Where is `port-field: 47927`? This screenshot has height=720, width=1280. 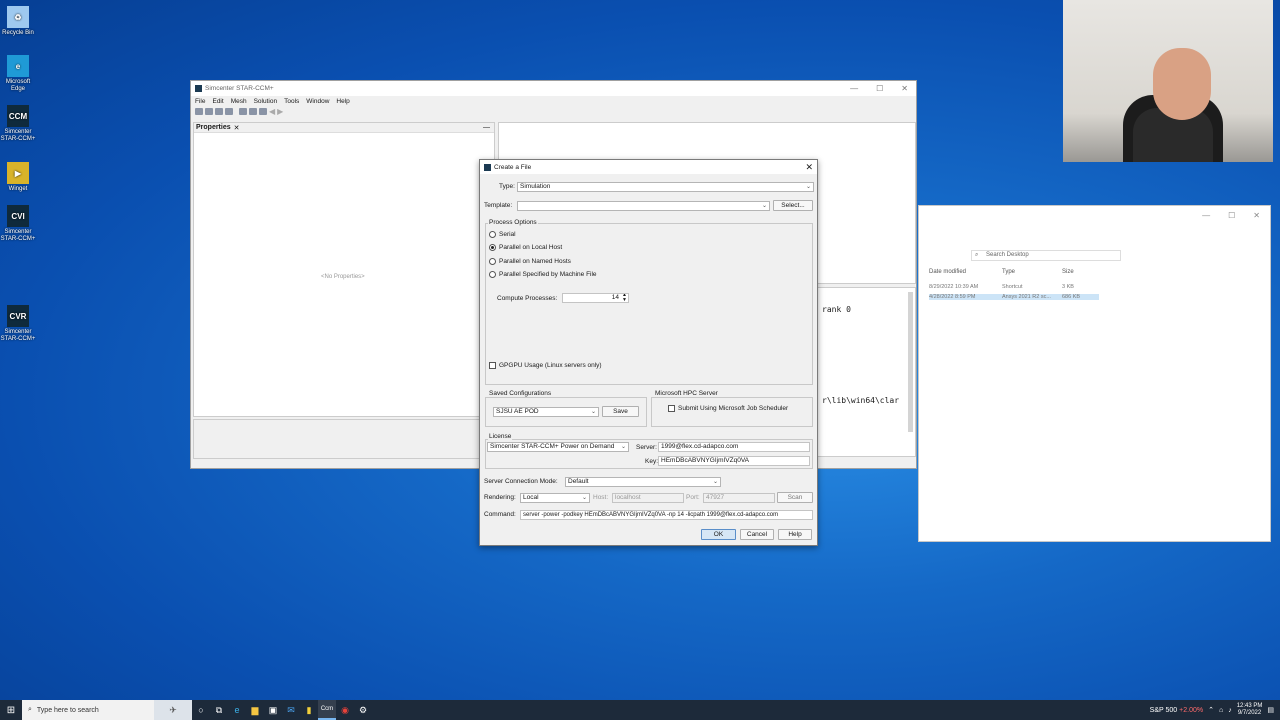
port-field: 47927 is located at coordinates (739, 498).